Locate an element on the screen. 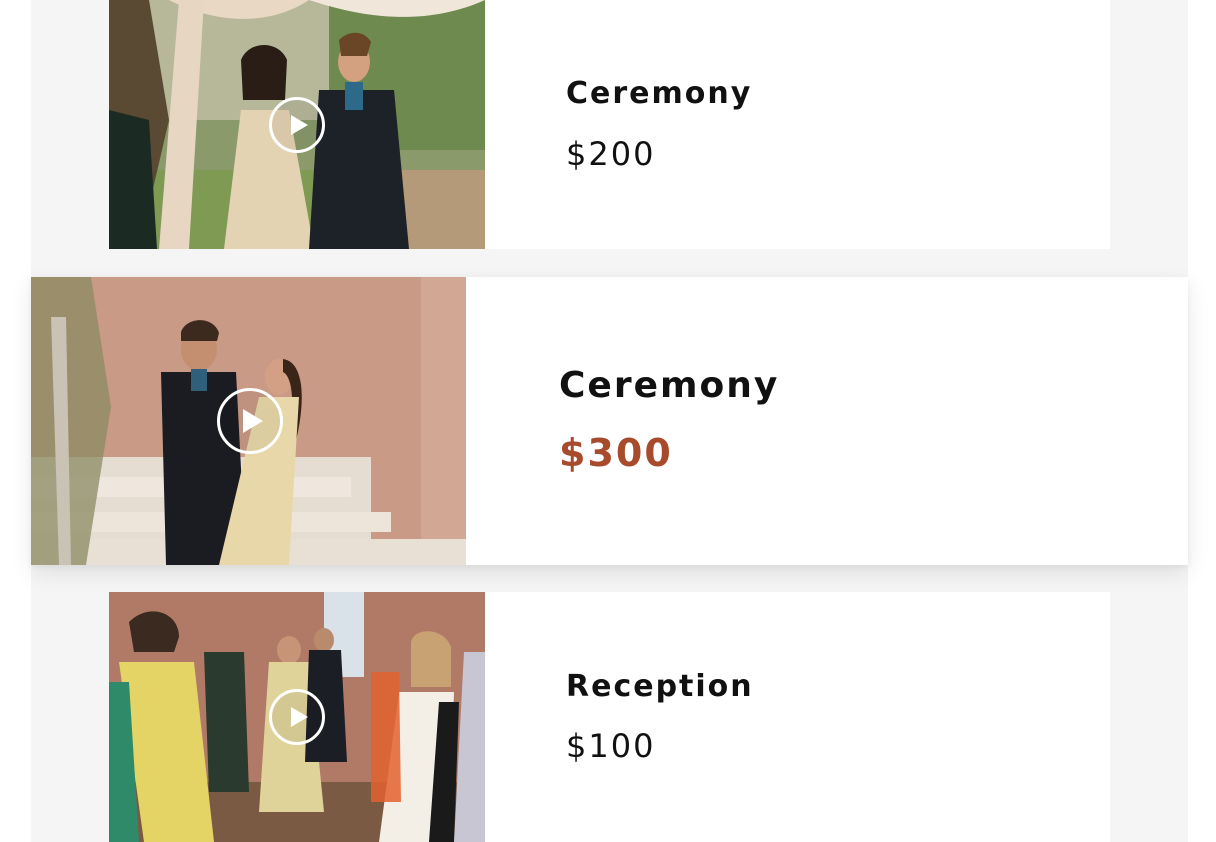 The width and height of the screenshot is (1216, 842). item-price: $200 is located at coordinates (611, 154).